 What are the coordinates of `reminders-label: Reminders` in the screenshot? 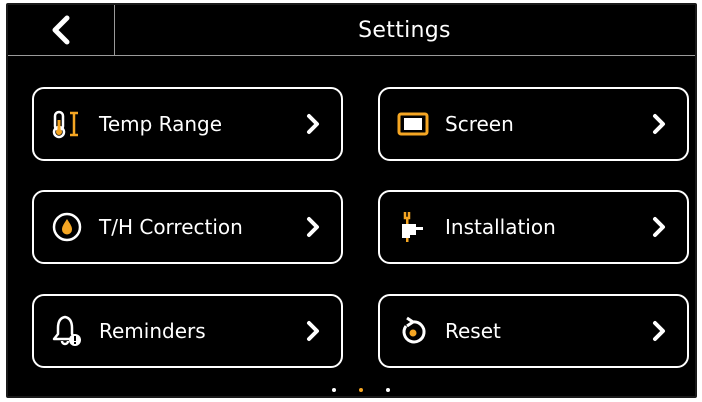 It's located at (152, 331).